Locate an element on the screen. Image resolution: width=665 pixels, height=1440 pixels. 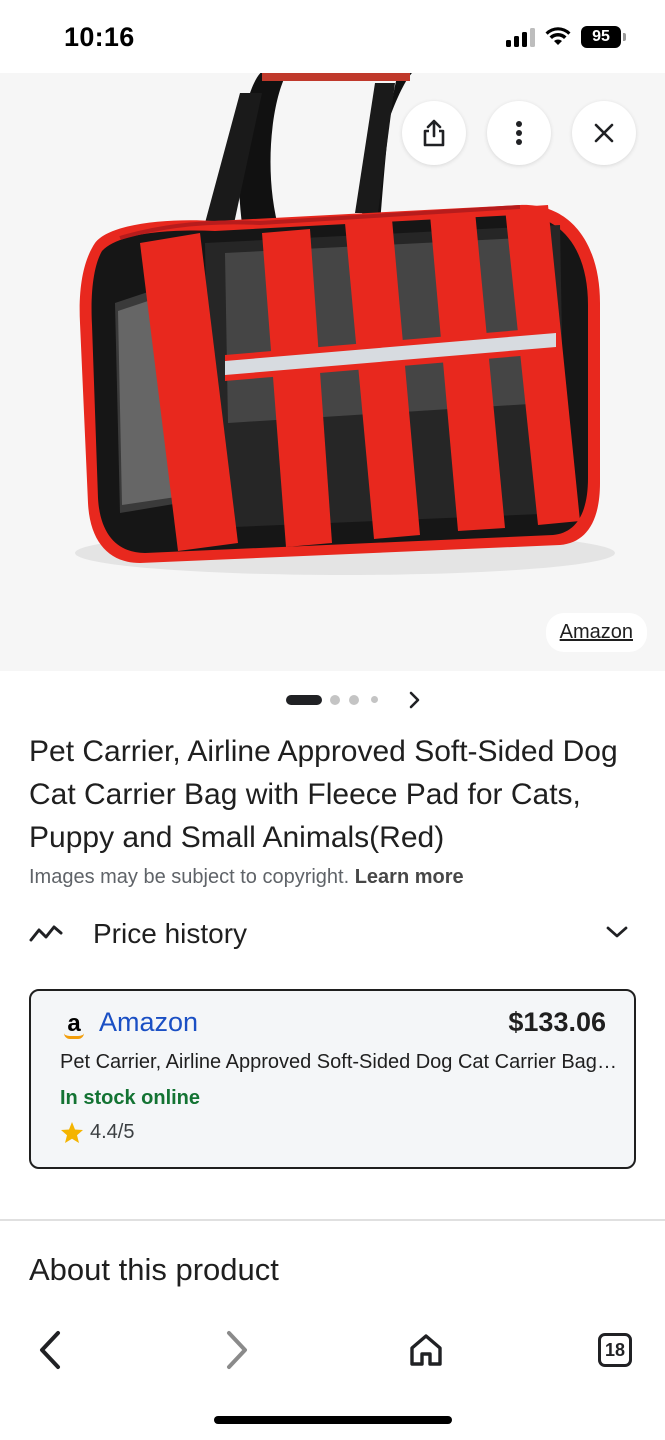
more-vert-icon is located at coordinates (519, 133).